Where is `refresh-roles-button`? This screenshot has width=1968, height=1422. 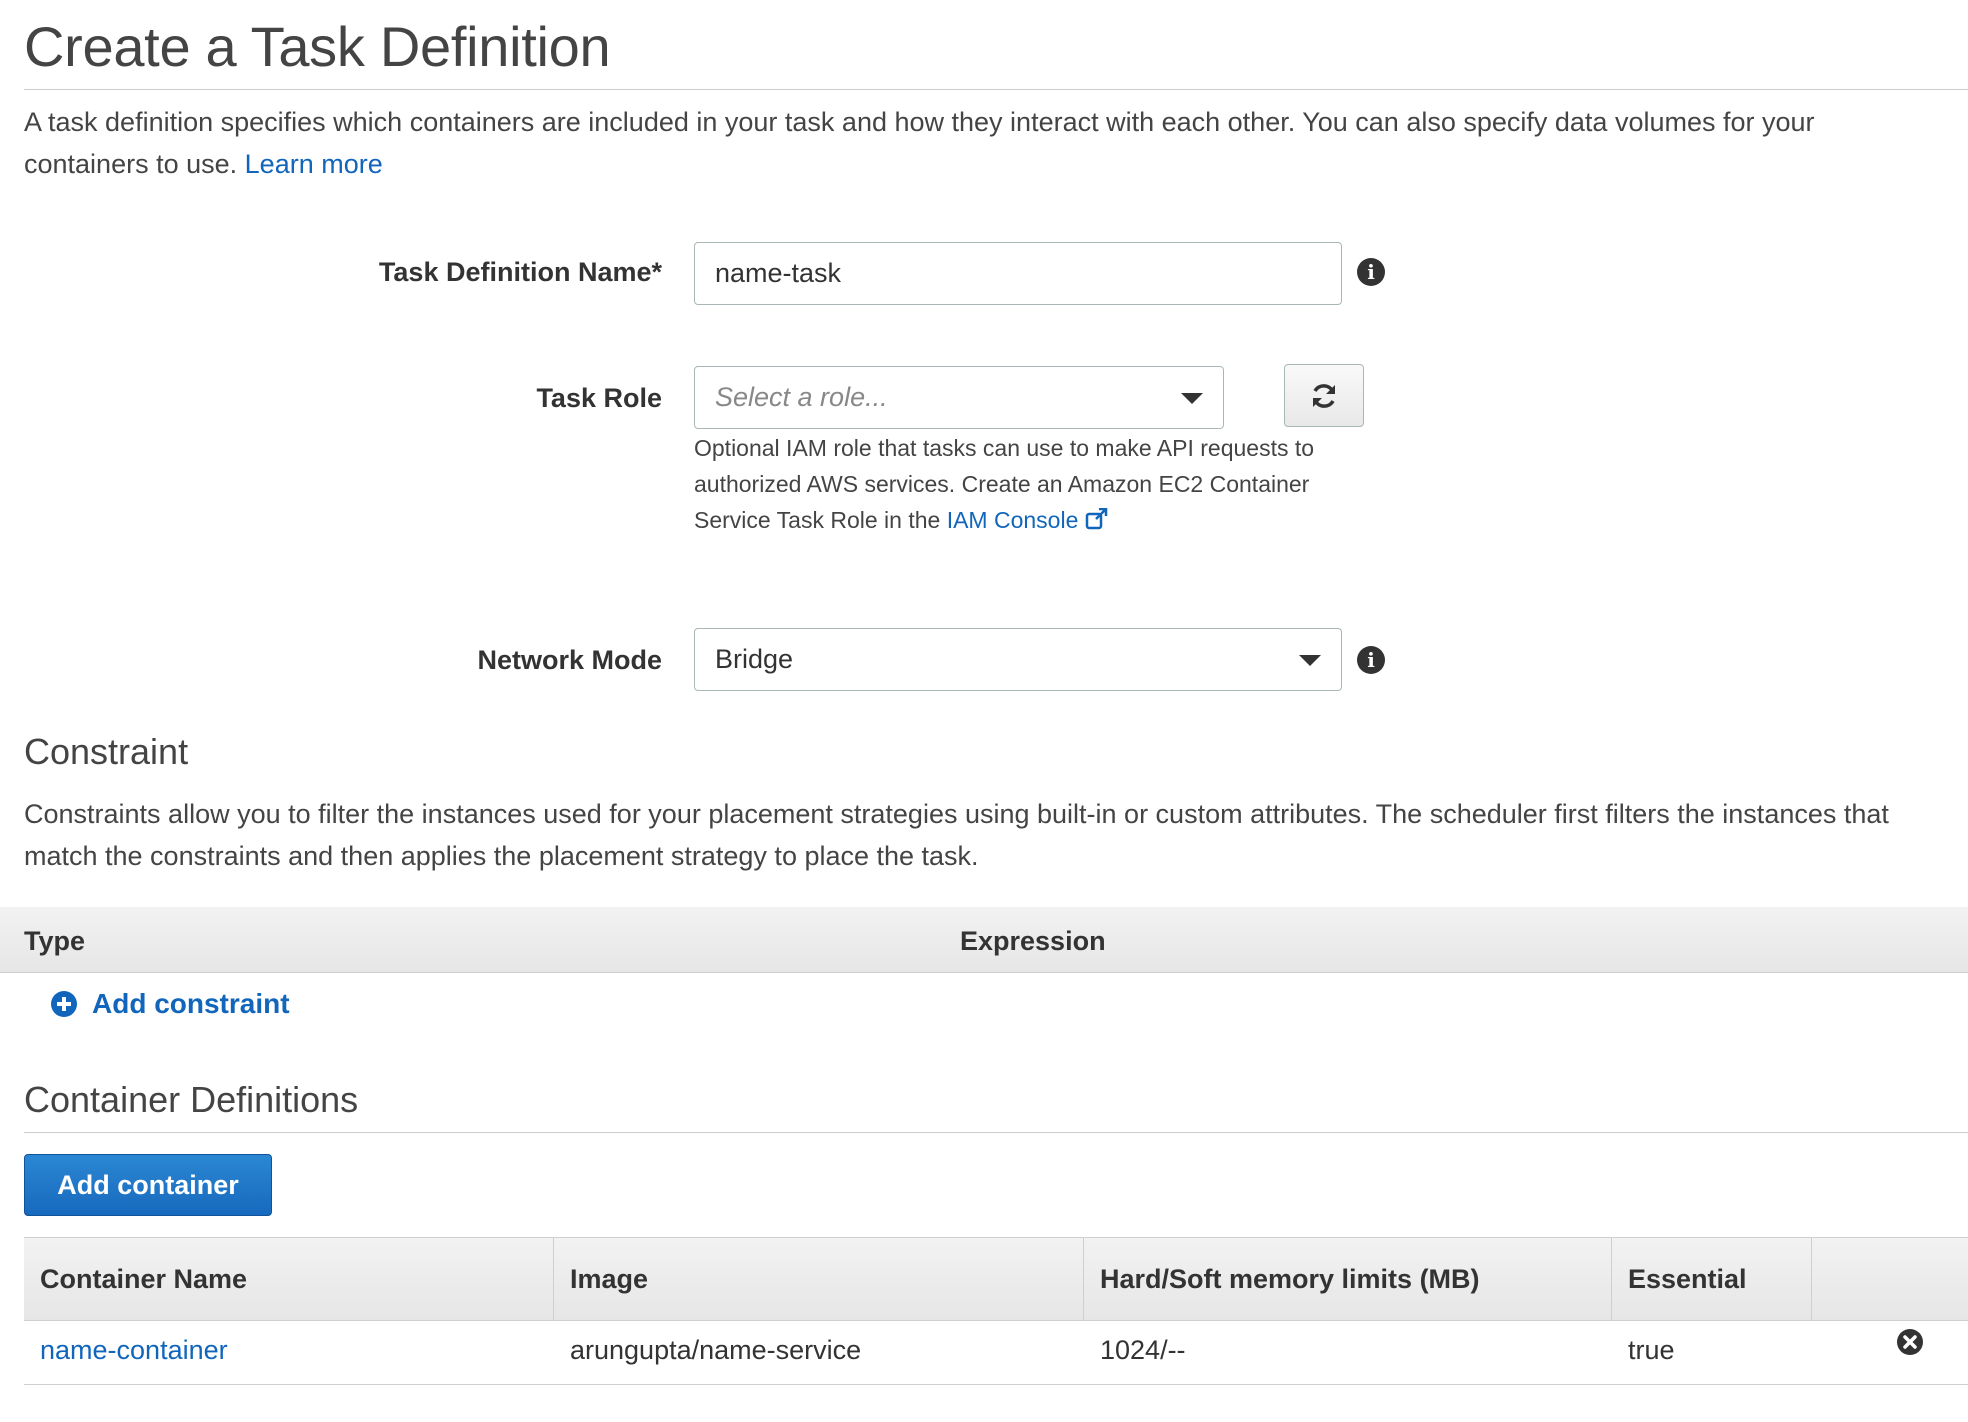
refresh-roles-button is located at coordinates (1324, 395).